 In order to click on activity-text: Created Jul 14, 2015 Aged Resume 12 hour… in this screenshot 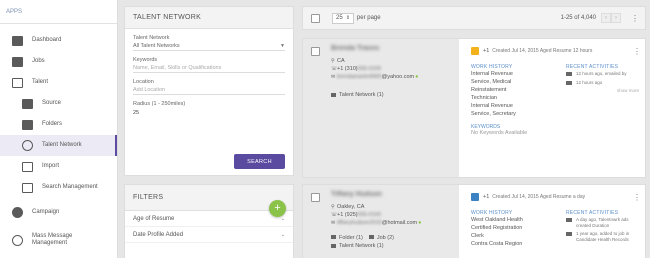, I will do `click(542, 51)`.